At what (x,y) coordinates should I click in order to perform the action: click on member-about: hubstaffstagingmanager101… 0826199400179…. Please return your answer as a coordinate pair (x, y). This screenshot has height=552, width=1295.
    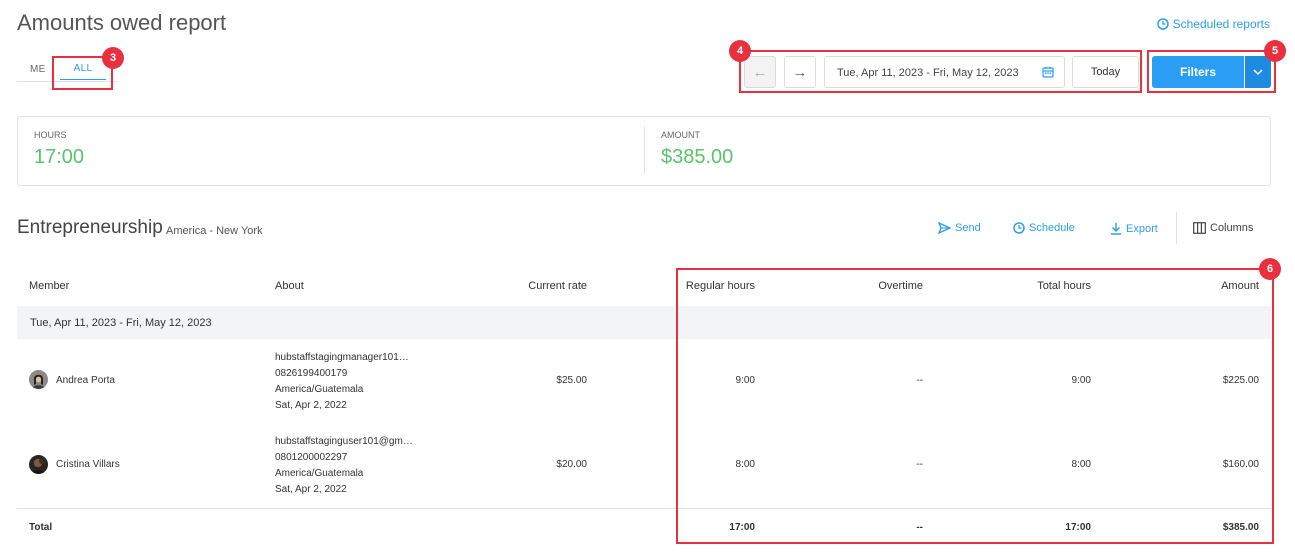
    Looking at the image, I should click on (342, 382).